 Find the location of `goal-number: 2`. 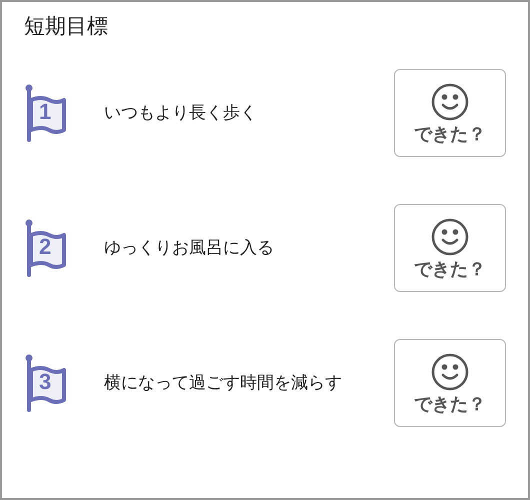

goal-number: 2 is located at coordinates (45, 247).